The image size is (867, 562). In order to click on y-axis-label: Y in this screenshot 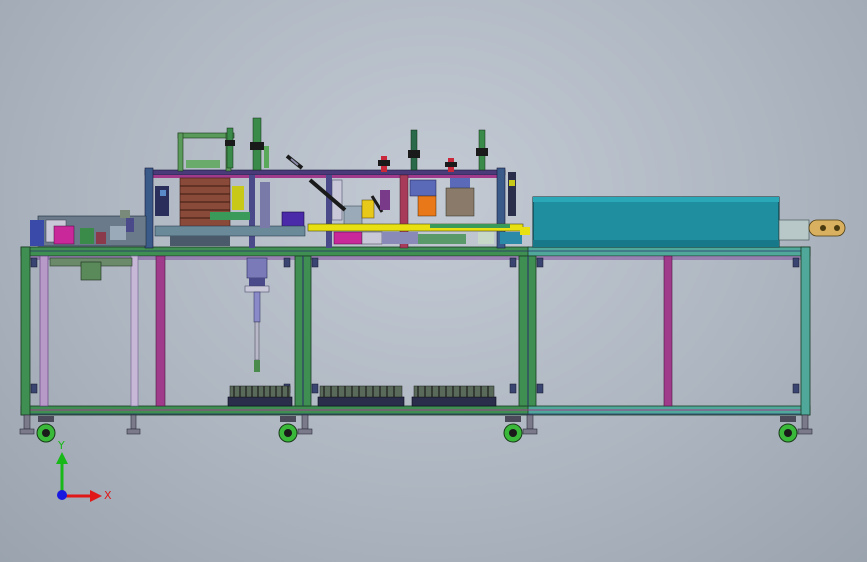, I will do `click(61, 445)`.